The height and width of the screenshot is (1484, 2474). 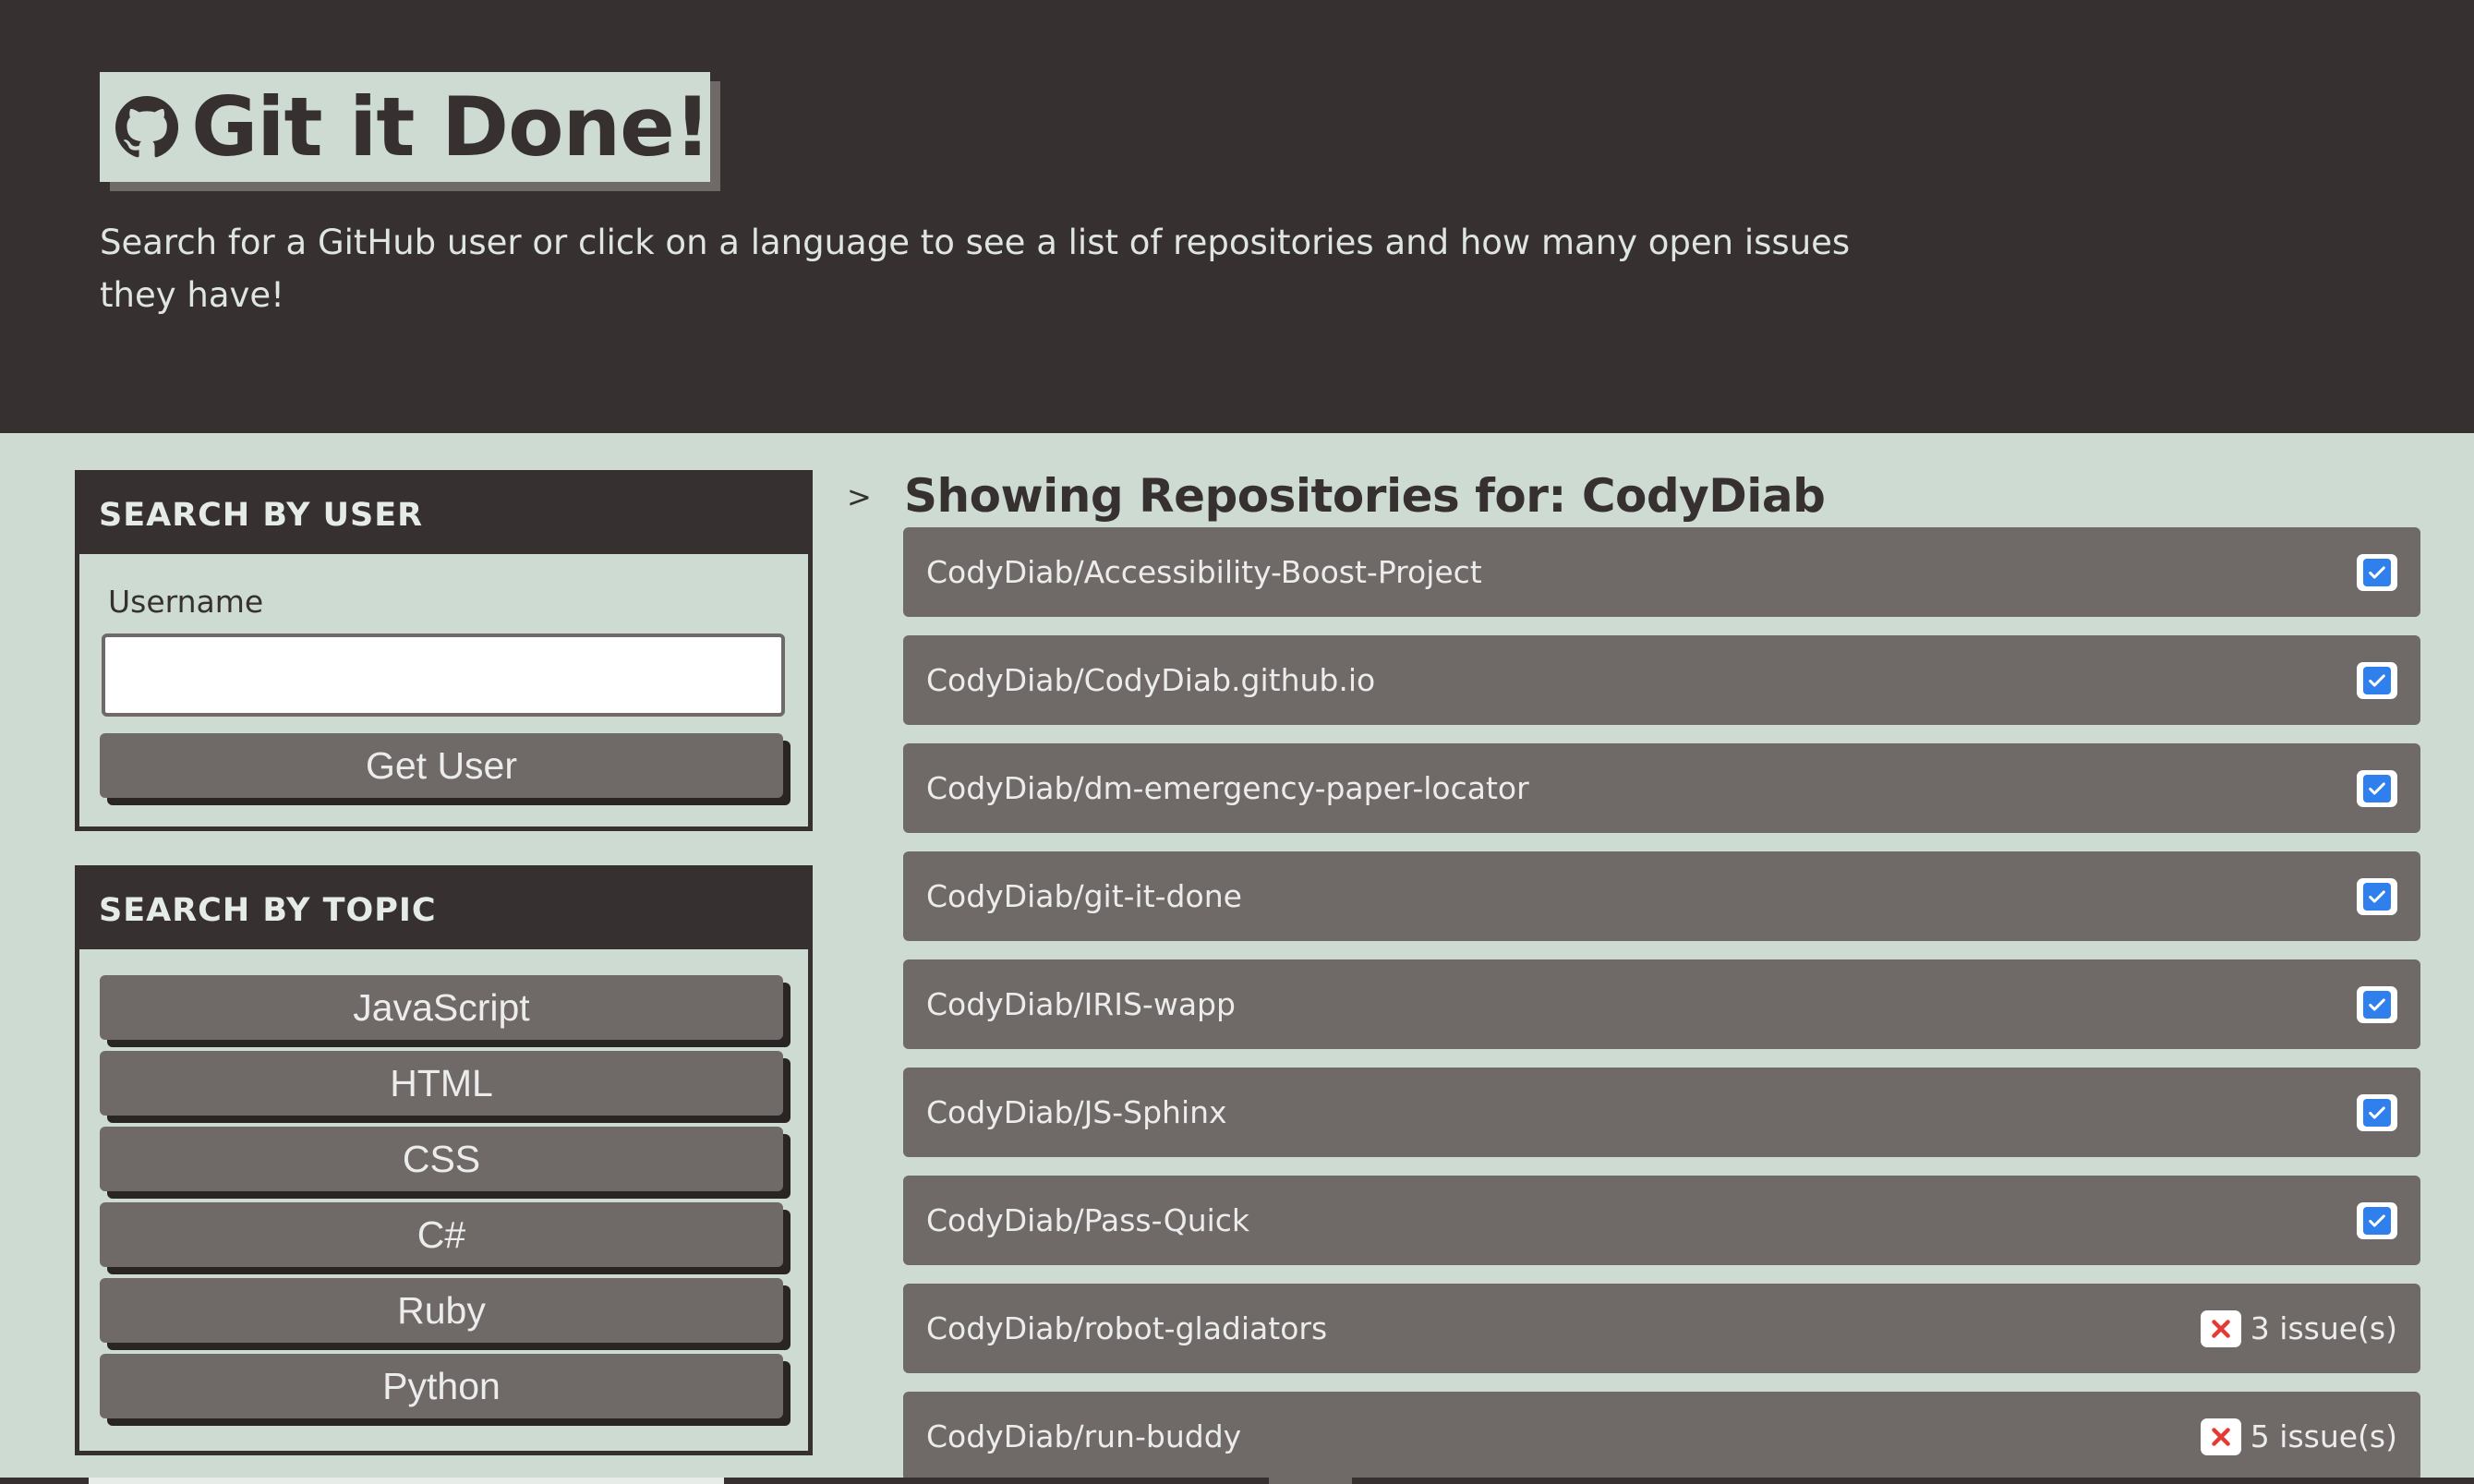 What do you see at coordinates (1661, 680) in the screenshot?
I see `repo-item: CodyDiab/CodyDiab.github.io` at bounding box center [1661, 680].